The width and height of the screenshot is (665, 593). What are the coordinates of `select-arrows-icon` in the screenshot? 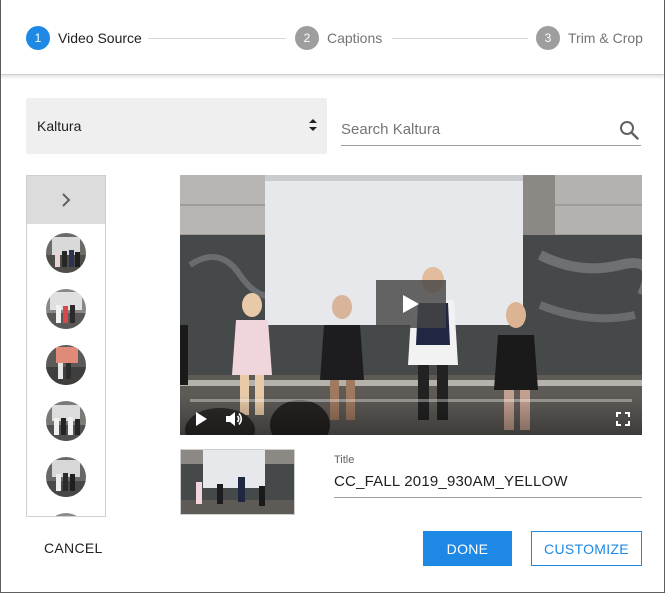 It's located at (313, 125).